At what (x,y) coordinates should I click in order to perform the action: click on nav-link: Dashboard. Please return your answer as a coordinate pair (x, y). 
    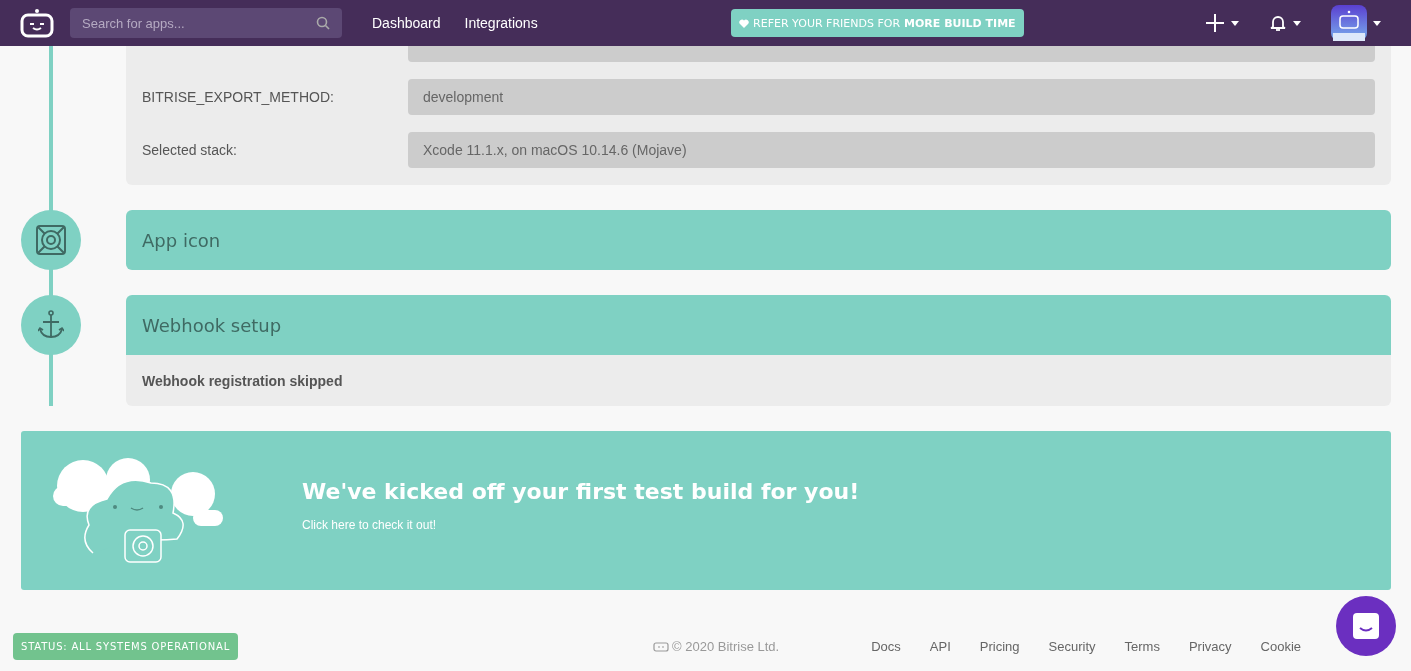
    Looking at the image, I should click on (406, 23).